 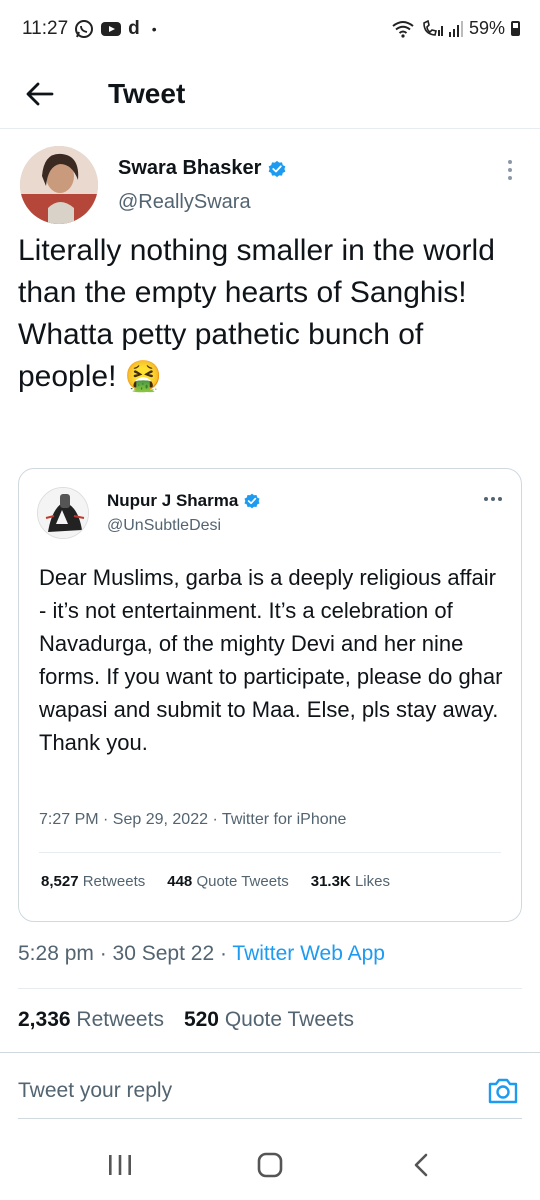 I want to click on chevron-left-icon, so click(x=421, y=1165).